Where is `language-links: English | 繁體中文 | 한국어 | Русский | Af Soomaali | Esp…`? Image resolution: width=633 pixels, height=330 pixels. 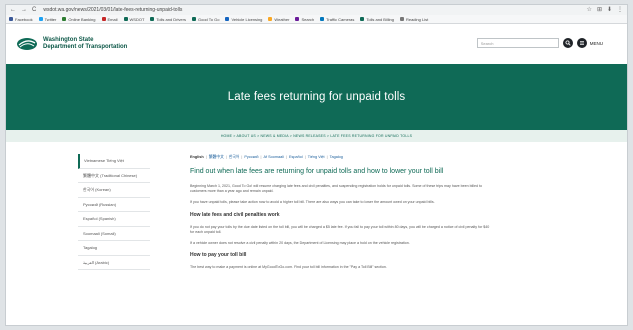 language-links: English | 繁體中文 | 한국어 | Русский | Af Soomaali | Esp… is located at coordinates (340, 157).